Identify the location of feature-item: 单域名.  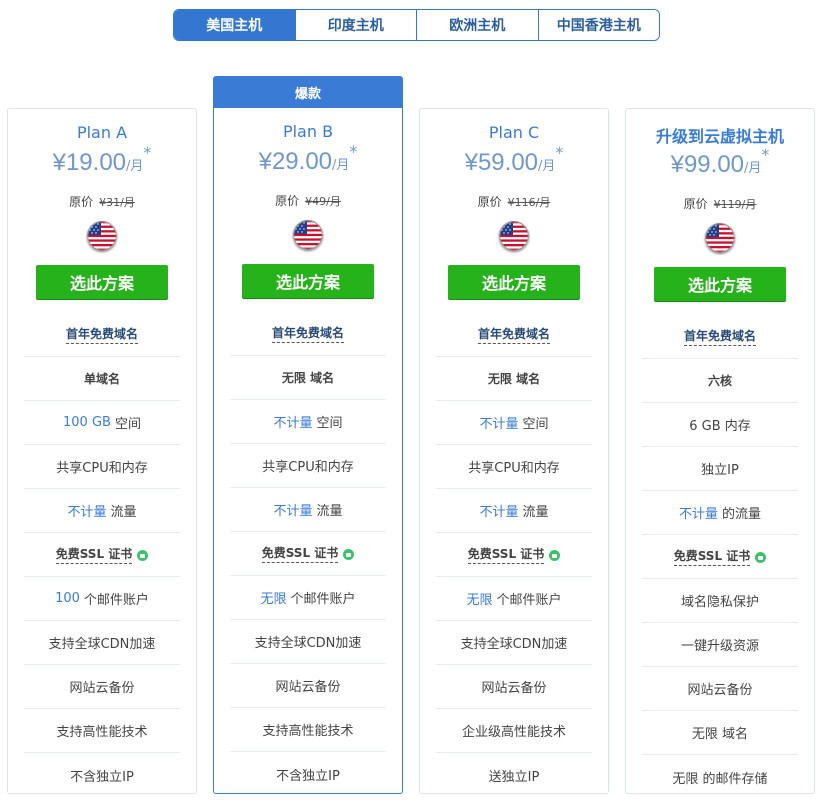
(102, 379).